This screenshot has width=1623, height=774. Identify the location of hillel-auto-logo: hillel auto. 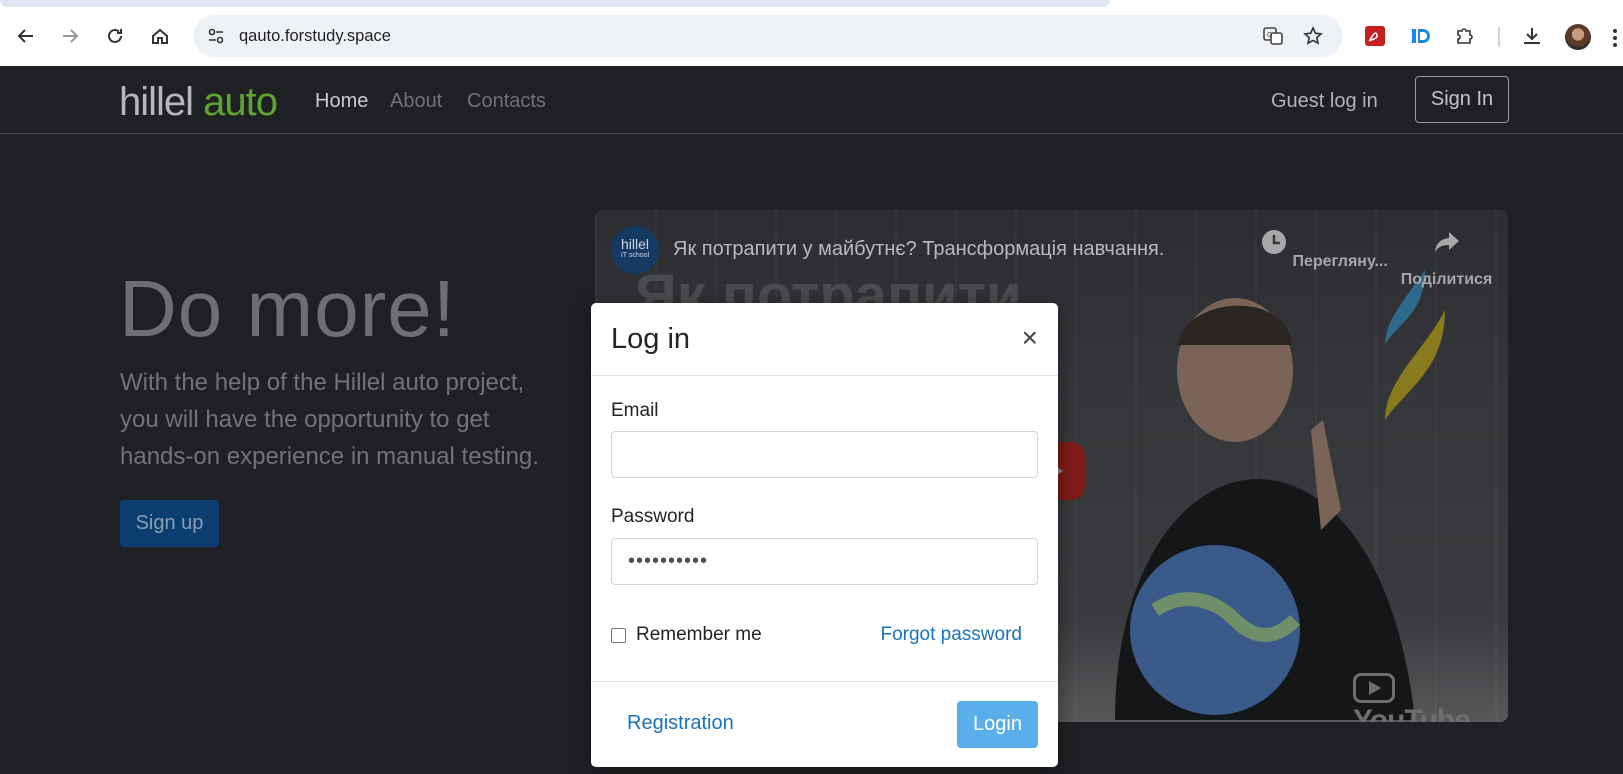
(198, 102).